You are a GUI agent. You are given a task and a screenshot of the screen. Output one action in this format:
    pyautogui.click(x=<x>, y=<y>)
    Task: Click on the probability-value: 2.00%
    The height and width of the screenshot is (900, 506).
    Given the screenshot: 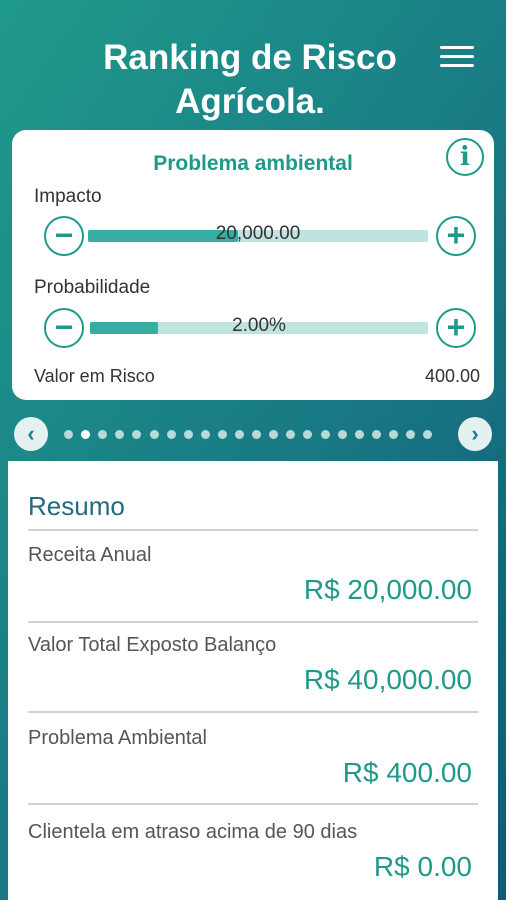 What is the action you would take?
    pyautogui.click(x=259, y=325)
    